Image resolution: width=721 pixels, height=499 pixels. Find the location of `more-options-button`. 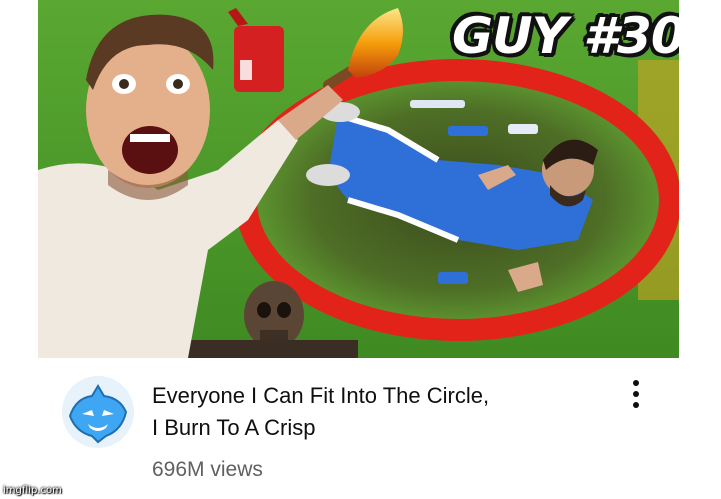

more-options-button is located at coordinates (636, 394).